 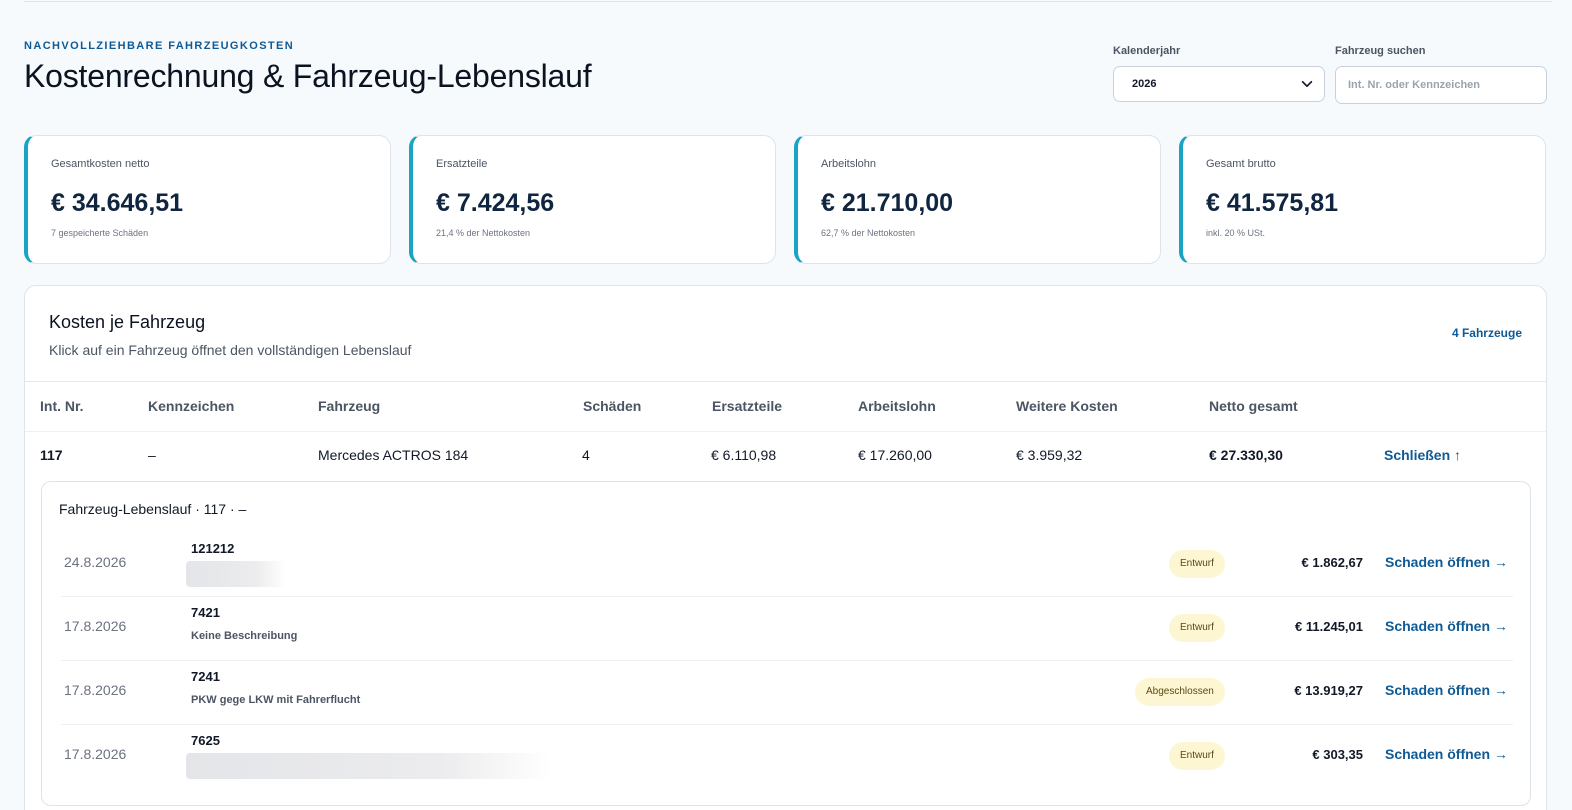 I want to click on entry-amount: € 303,35, so click(x=1337, y=754).